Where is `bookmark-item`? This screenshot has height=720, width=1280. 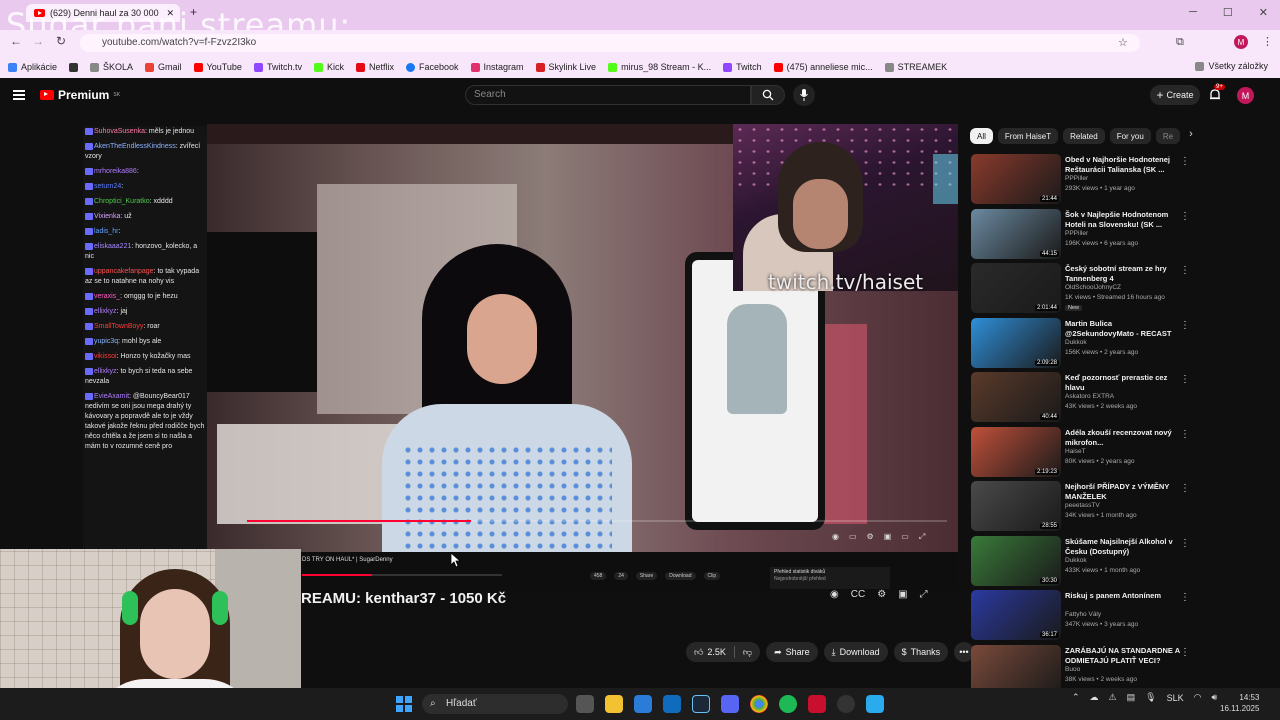 bookmark-item is located at coordinates (74, 67).